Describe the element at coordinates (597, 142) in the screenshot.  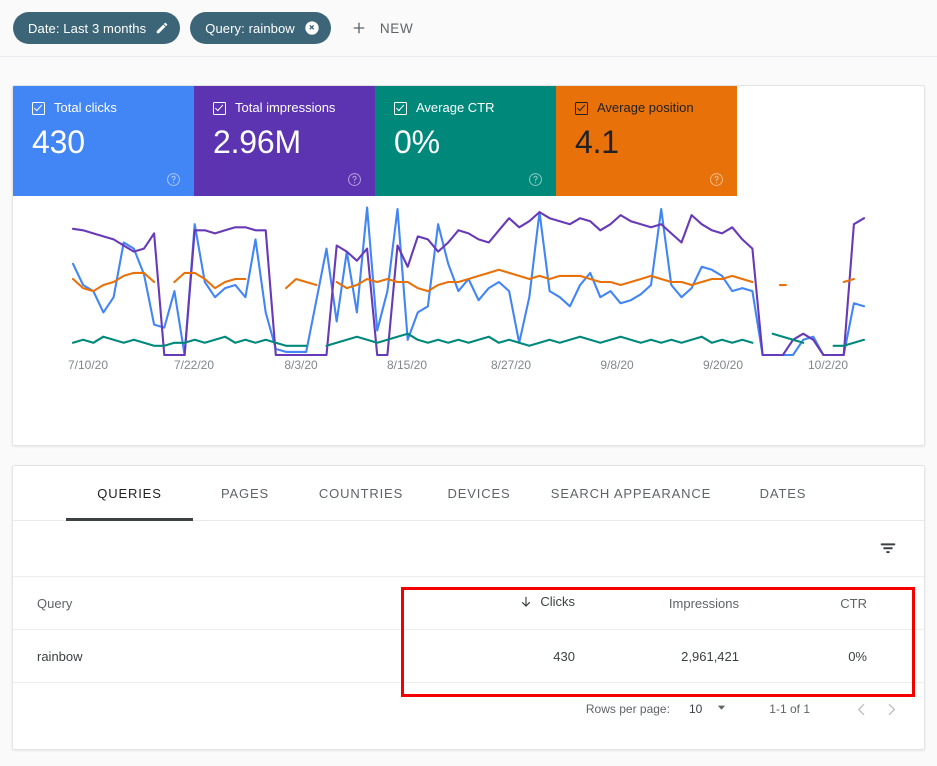
I see `metric-value-average-position: 4.1` at that location.